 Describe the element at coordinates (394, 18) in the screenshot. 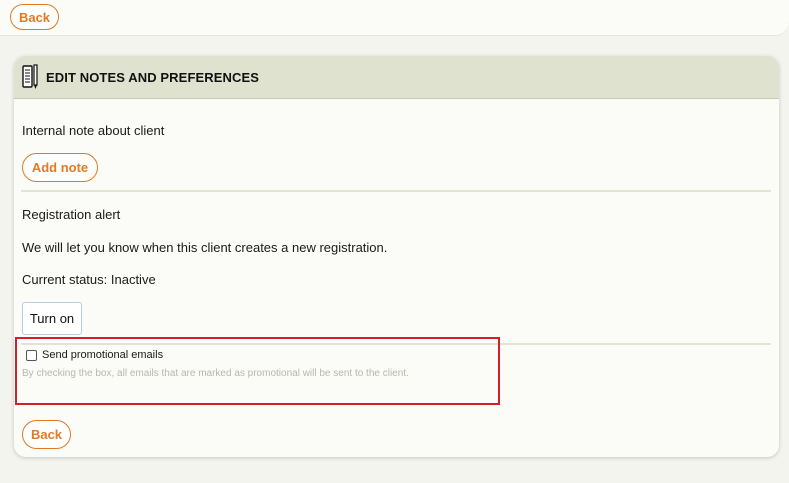

I see `top-bar: Back` at that location.